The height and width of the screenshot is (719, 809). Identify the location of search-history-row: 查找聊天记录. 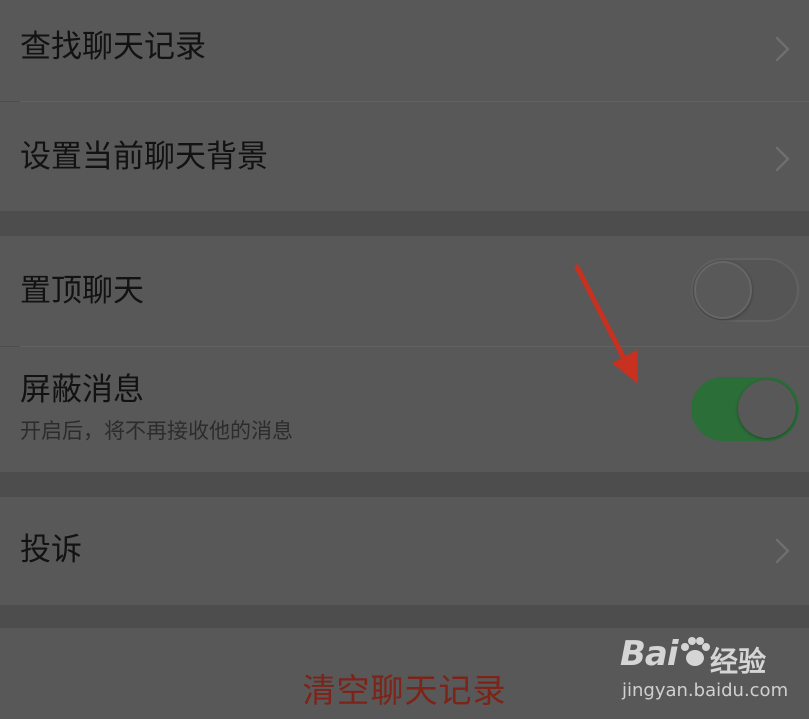
(404, 50).